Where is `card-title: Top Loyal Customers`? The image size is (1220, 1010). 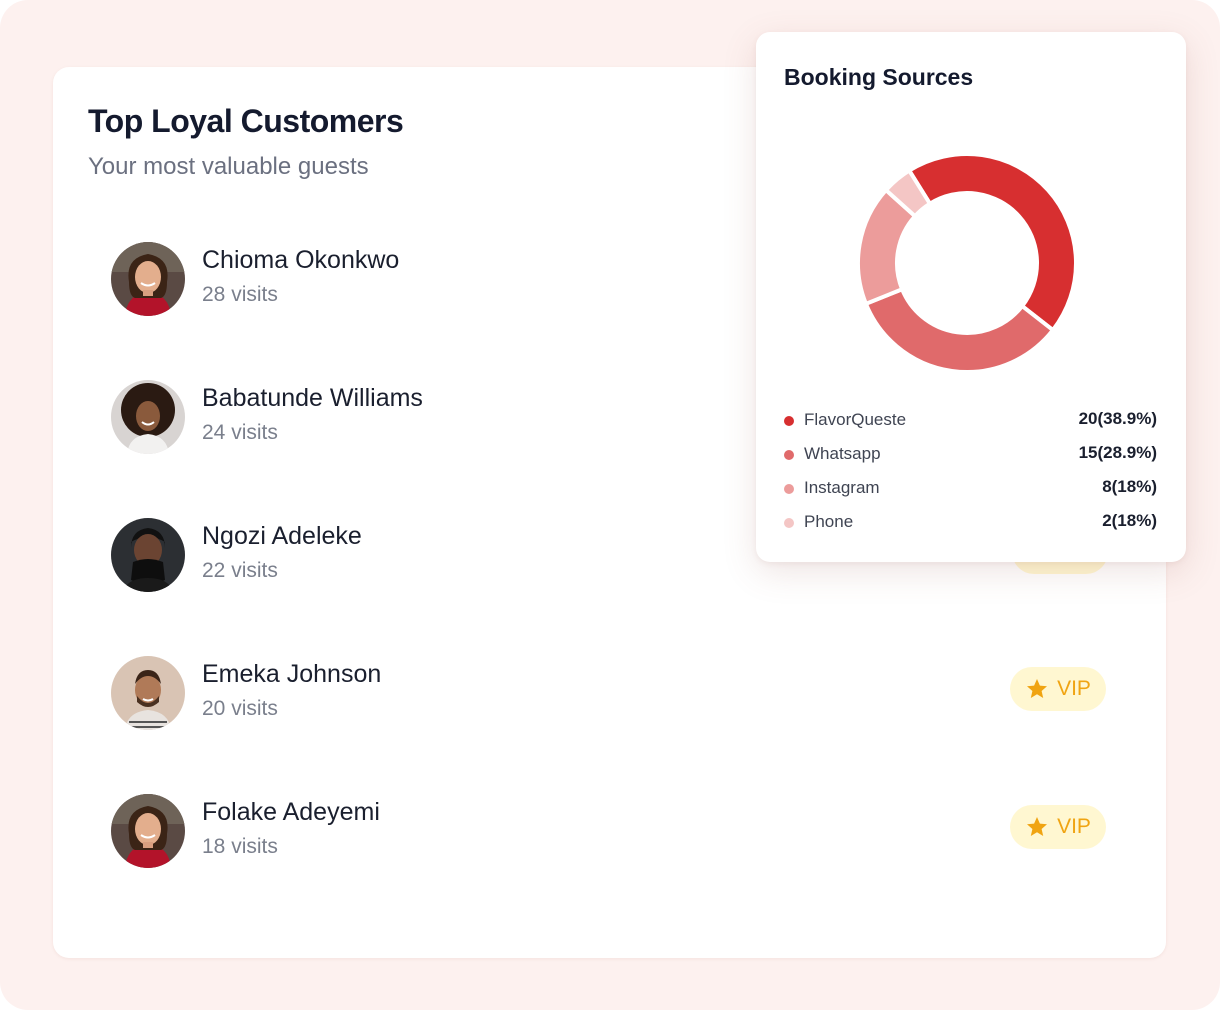
card-title: Top Loyal Customers is located at coordinates (246, 121).